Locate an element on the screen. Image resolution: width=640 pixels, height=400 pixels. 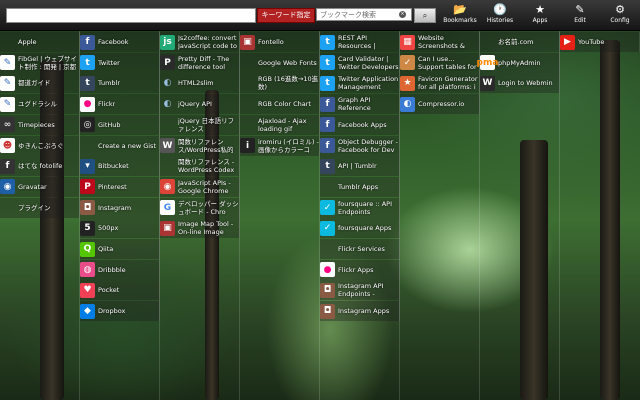
bookmark-label: はてな fotolife is located at coordinates (40, 166).